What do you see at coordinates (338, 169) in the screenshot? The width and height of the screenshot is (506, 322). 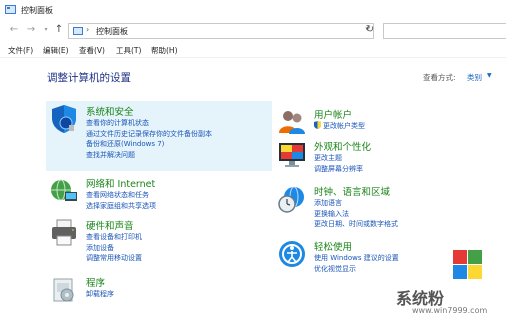 I see `link-screen-resolution: 调整屏幕分辨率` at bounding box center [338, 169].